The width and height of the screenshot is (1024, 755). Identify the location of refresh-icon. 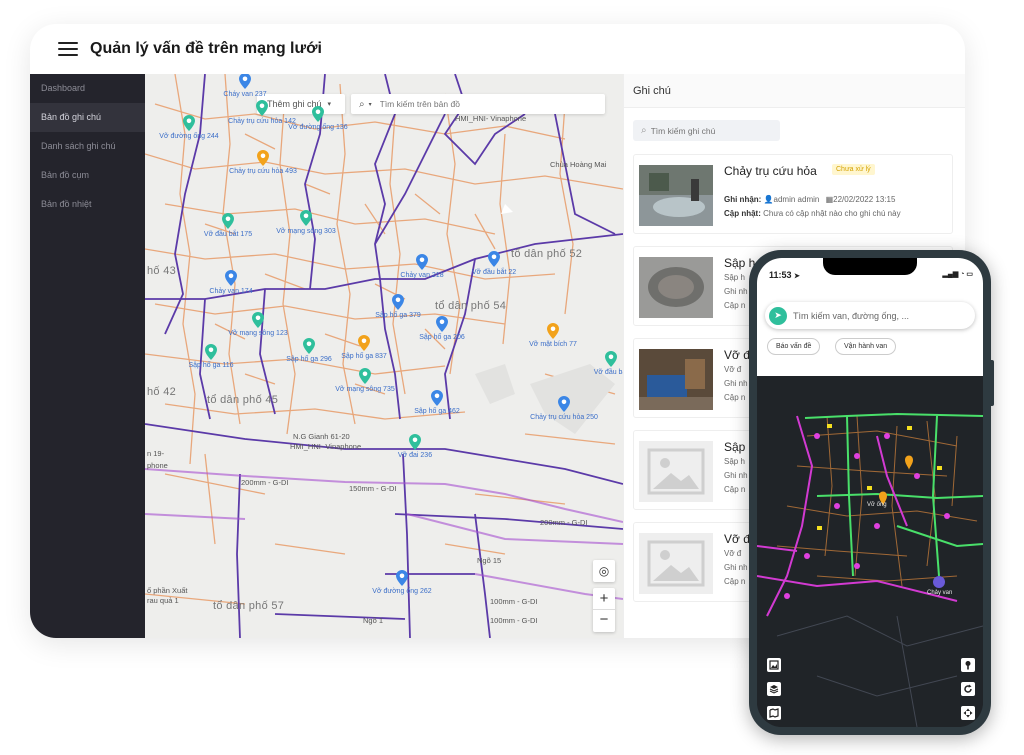
(968, 689).